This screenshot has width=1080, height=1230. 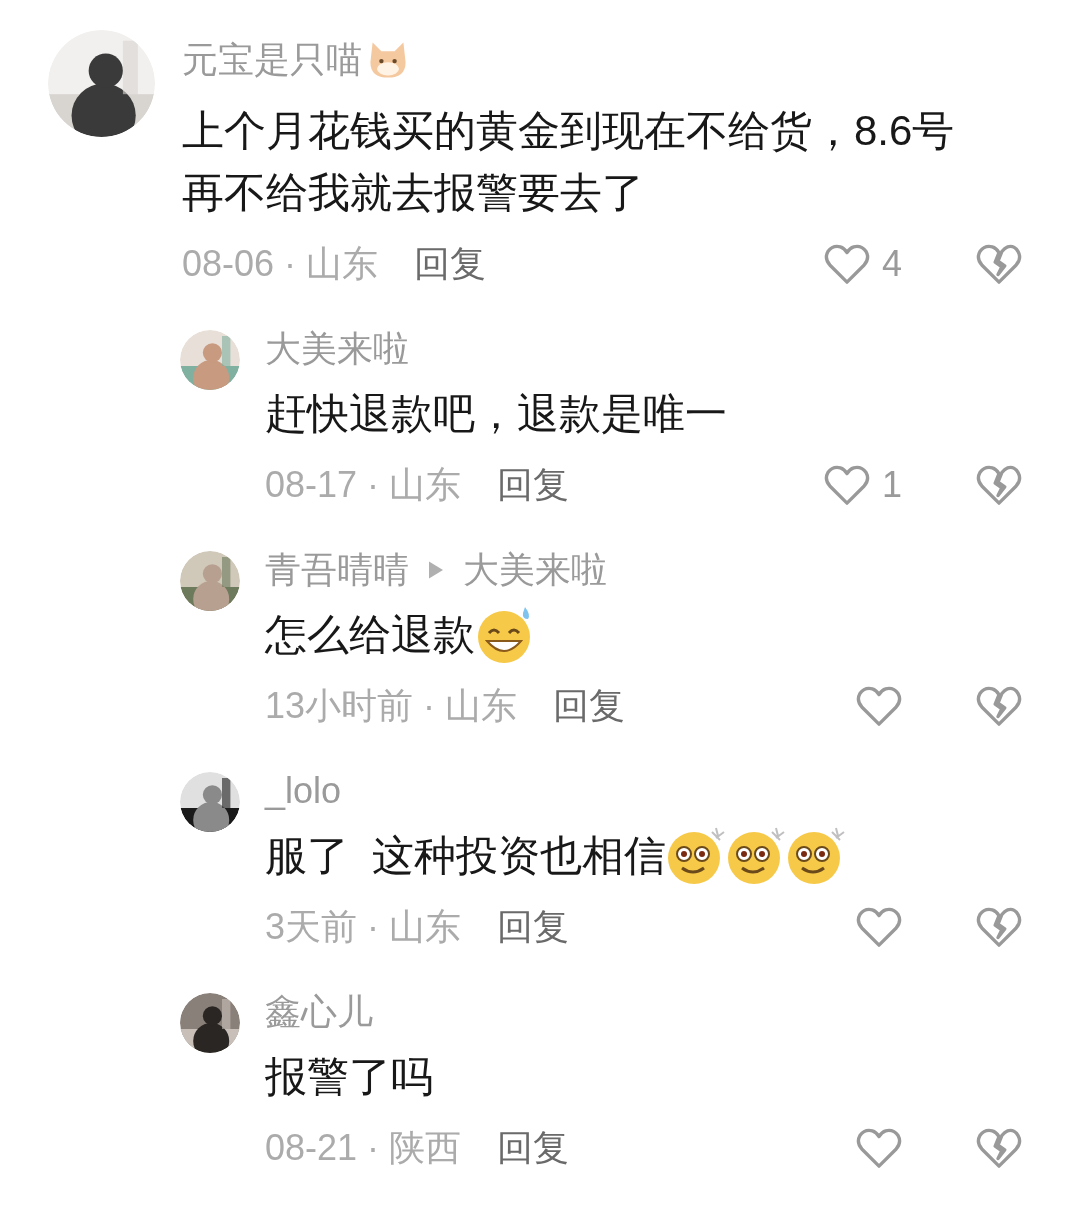 I want to click on comment-date-location: 13小时前 · 山东, so click(x=391, y=705).